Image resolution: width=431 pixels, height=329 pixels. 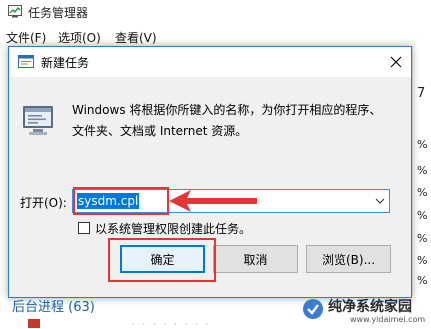 What do you see at coordinates (26, 61) in the screenshot?
I see `run-title-icon` at bounding box center [26, 61].